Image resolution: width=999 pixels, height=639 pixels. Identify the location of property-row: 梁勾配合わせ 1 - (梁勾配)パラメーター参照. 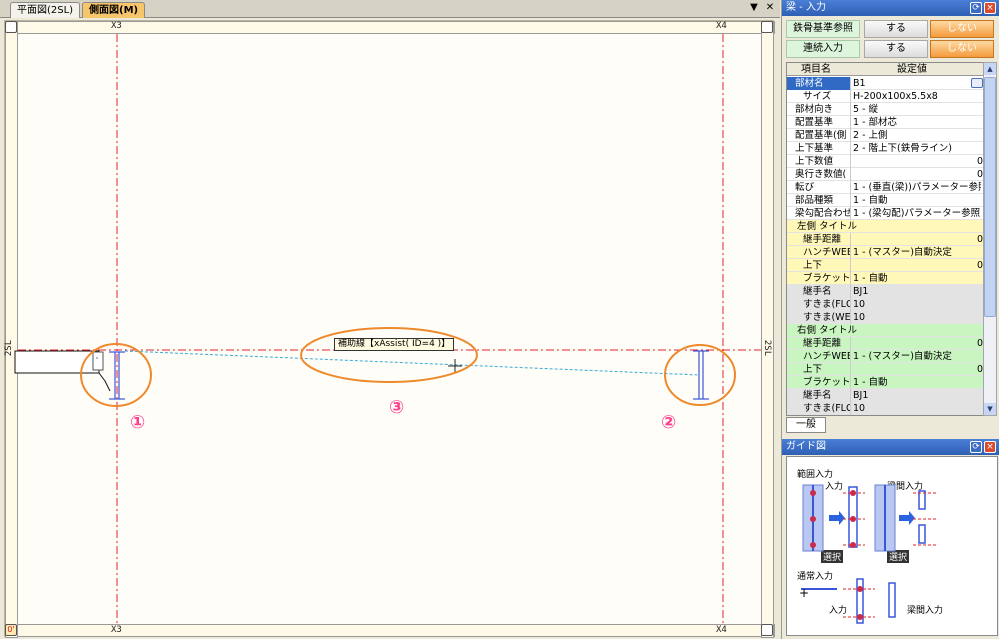
(886, 213).